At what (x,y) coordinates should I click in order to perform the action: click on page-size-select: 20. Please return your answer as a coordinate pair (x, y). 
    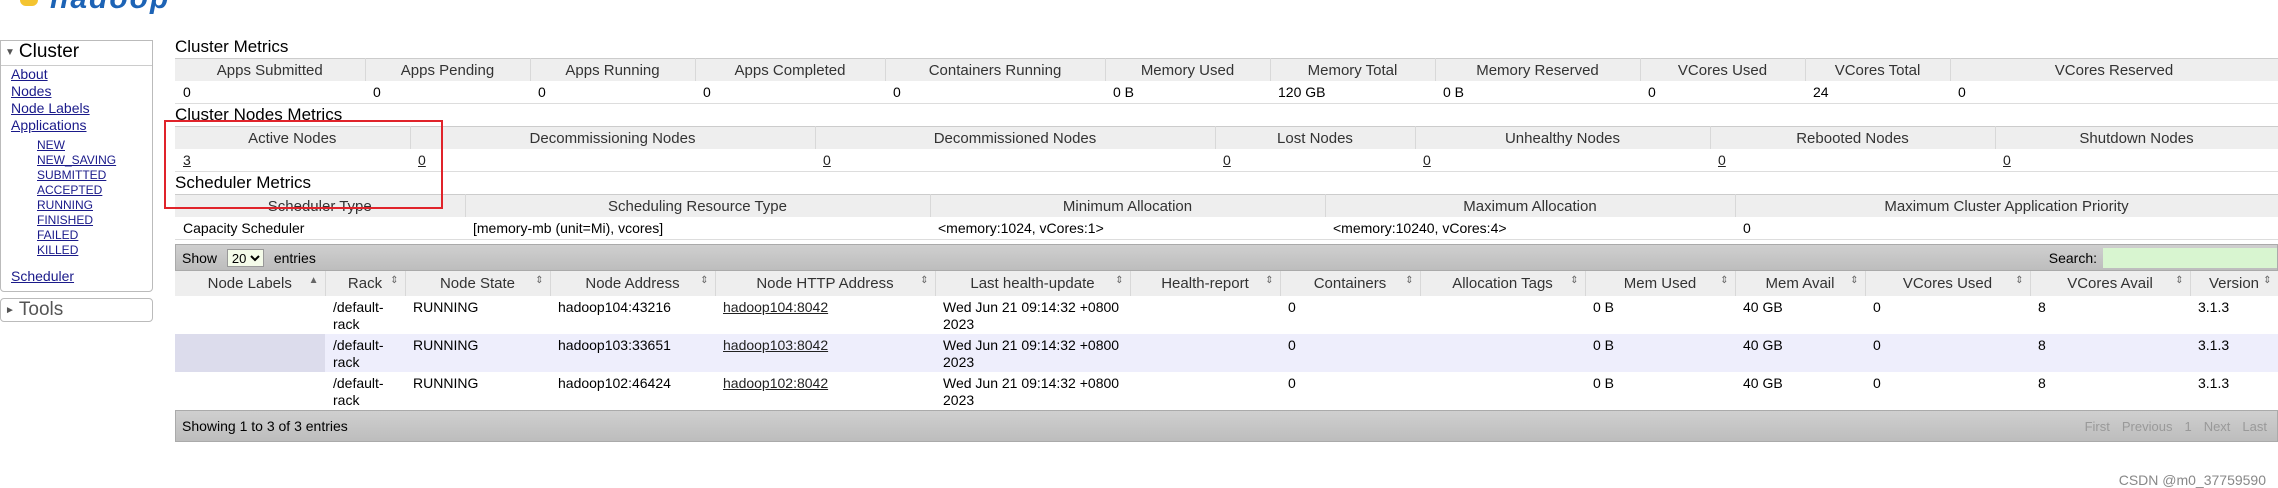
    Looking at the image, I should click on (245, 257).